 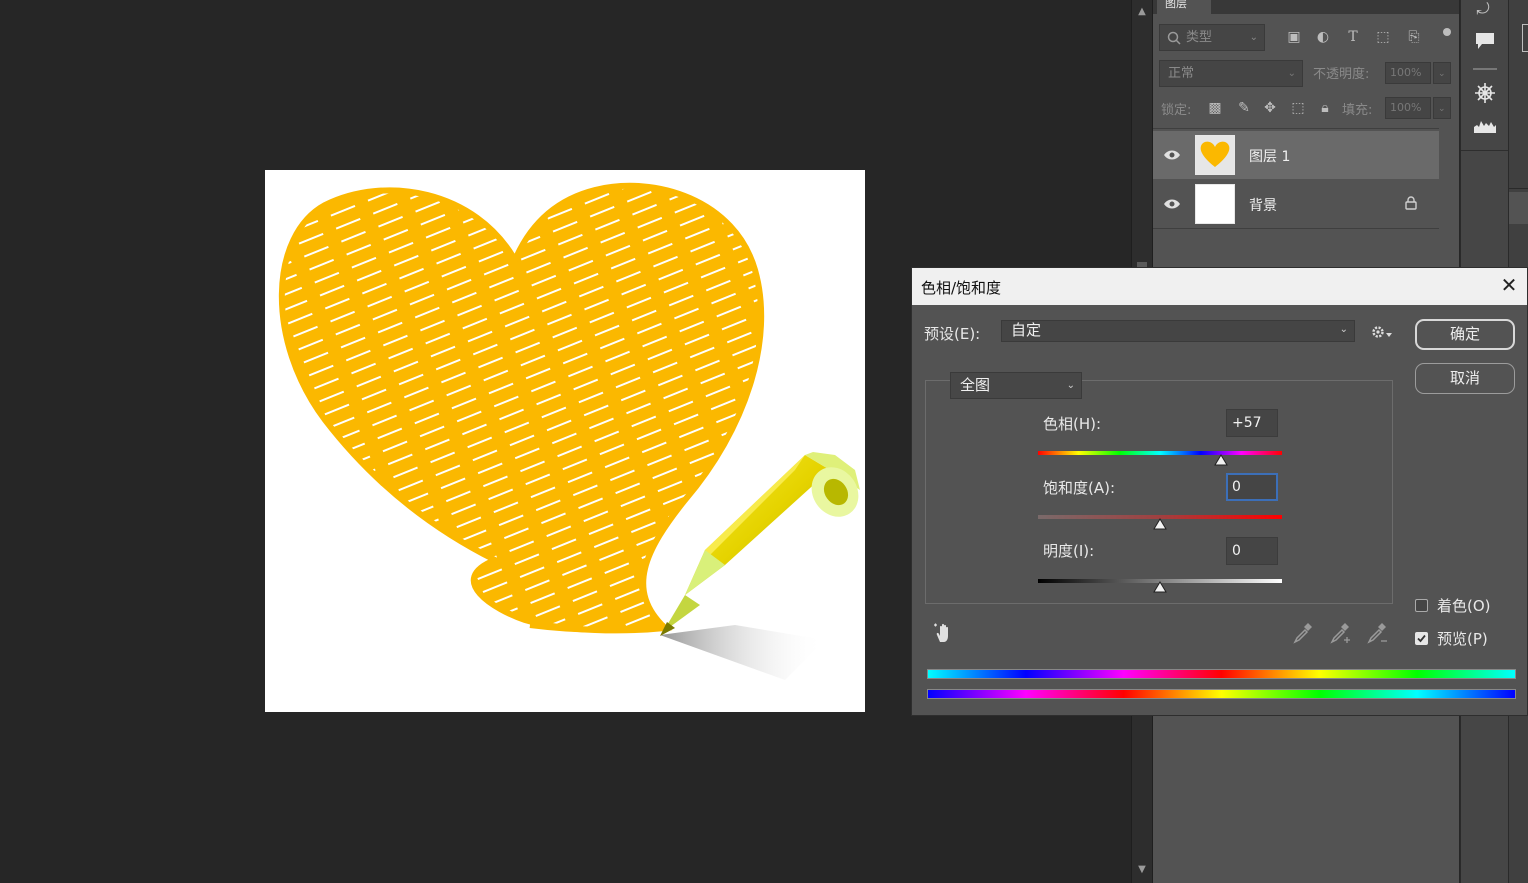 I want to click on lock-position-icon: ✥, so click(x=1270, y=108).